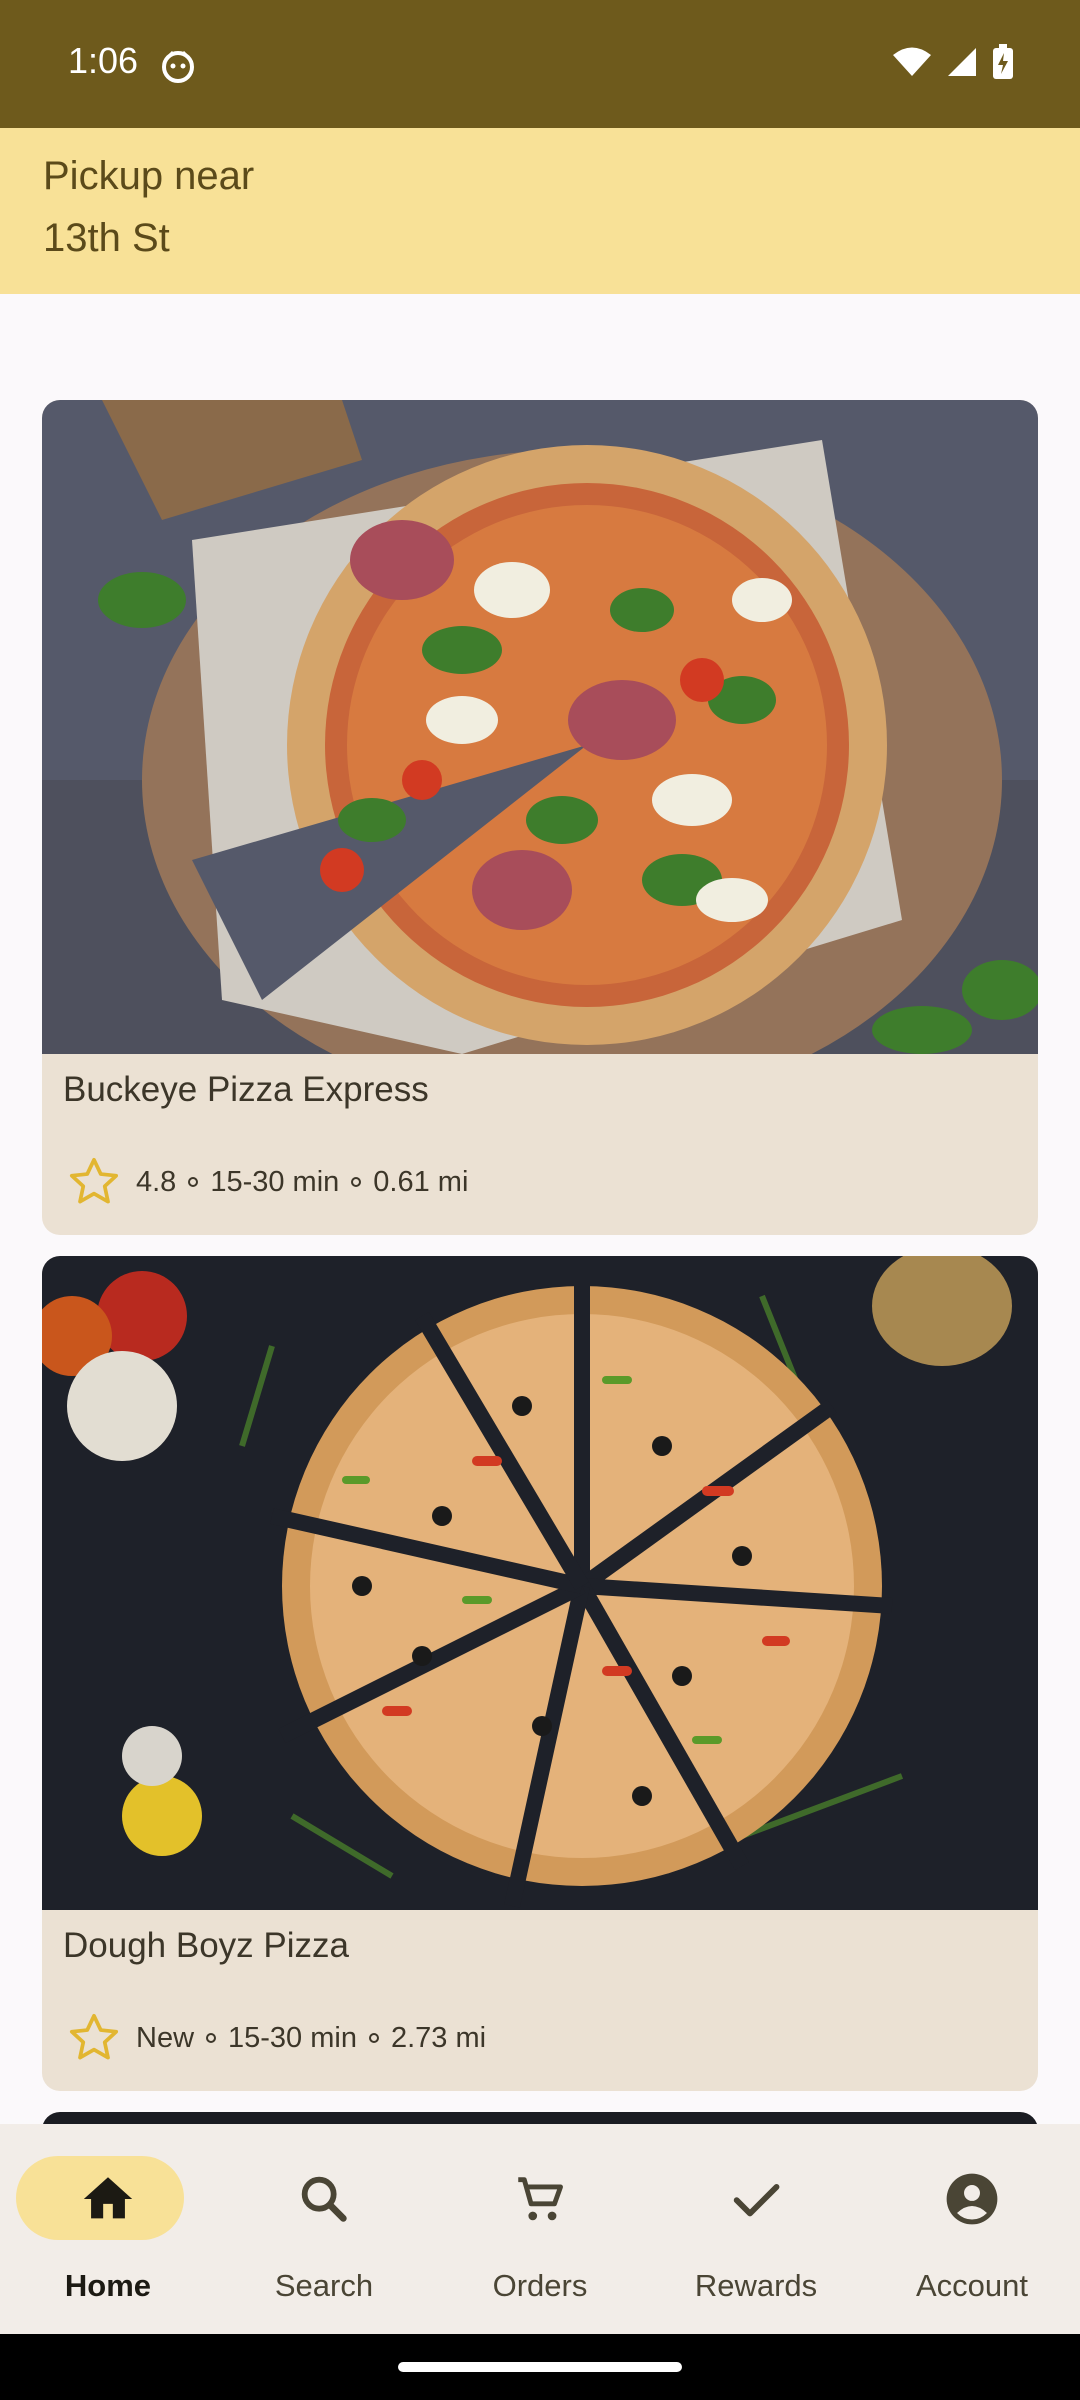  Describe the element at coordinates (540, 2199) in the screenshot. I see `cart-icon` at that location.